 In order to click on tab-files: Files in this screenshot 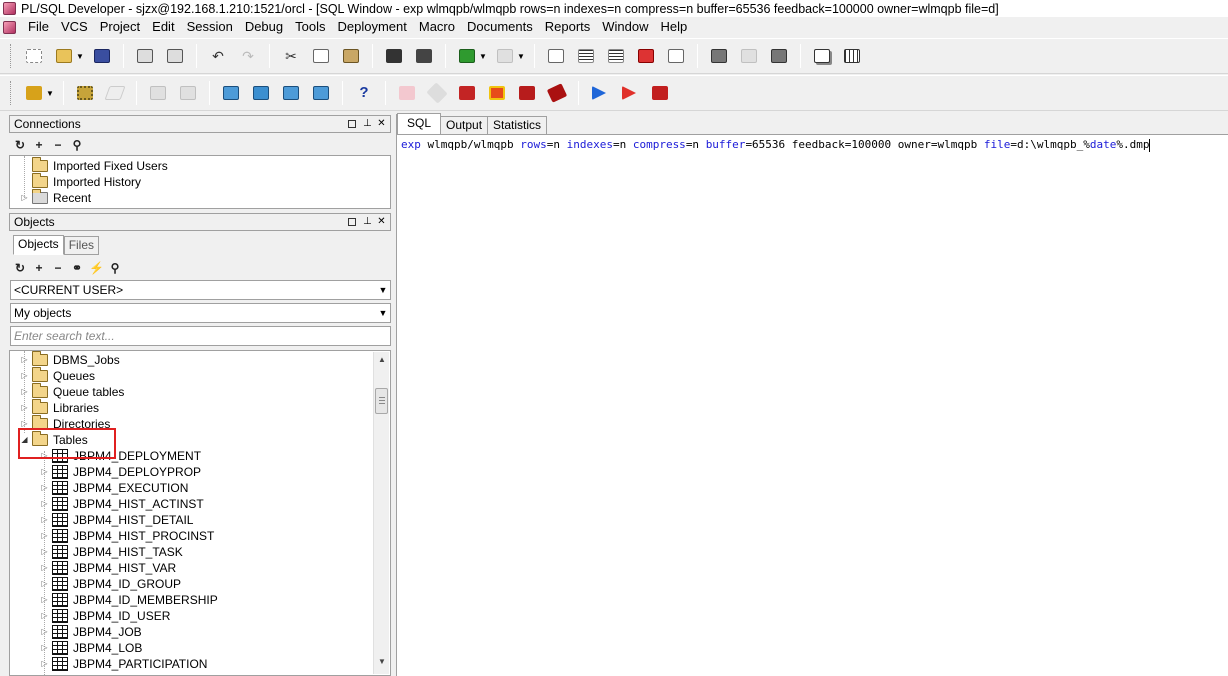, I will do `click(81, 245)`.